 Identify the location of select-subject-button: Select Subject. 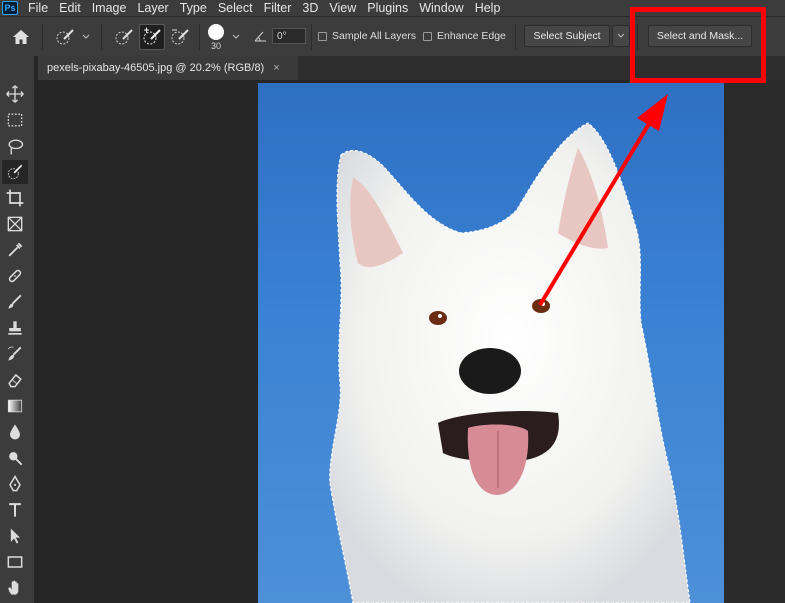
(567, 36).